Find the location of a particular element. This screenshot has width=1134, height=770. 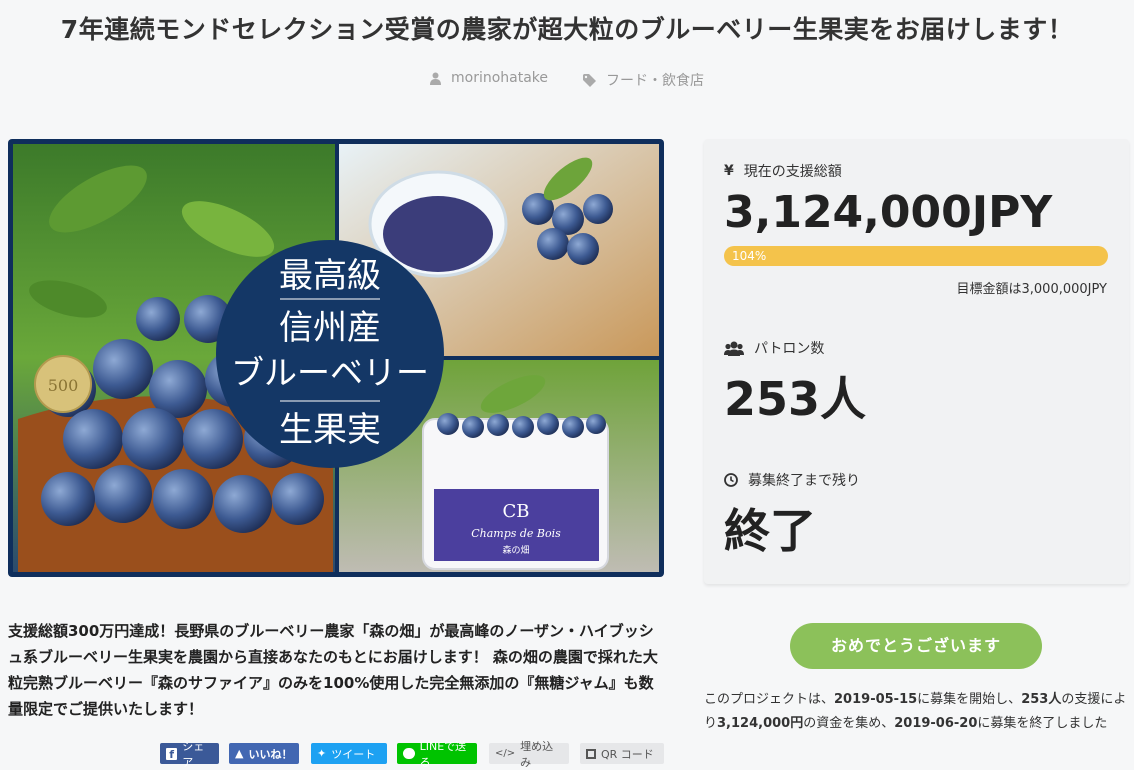

summary-amount: 3,124,000円 is located at coordinates (760, 723).